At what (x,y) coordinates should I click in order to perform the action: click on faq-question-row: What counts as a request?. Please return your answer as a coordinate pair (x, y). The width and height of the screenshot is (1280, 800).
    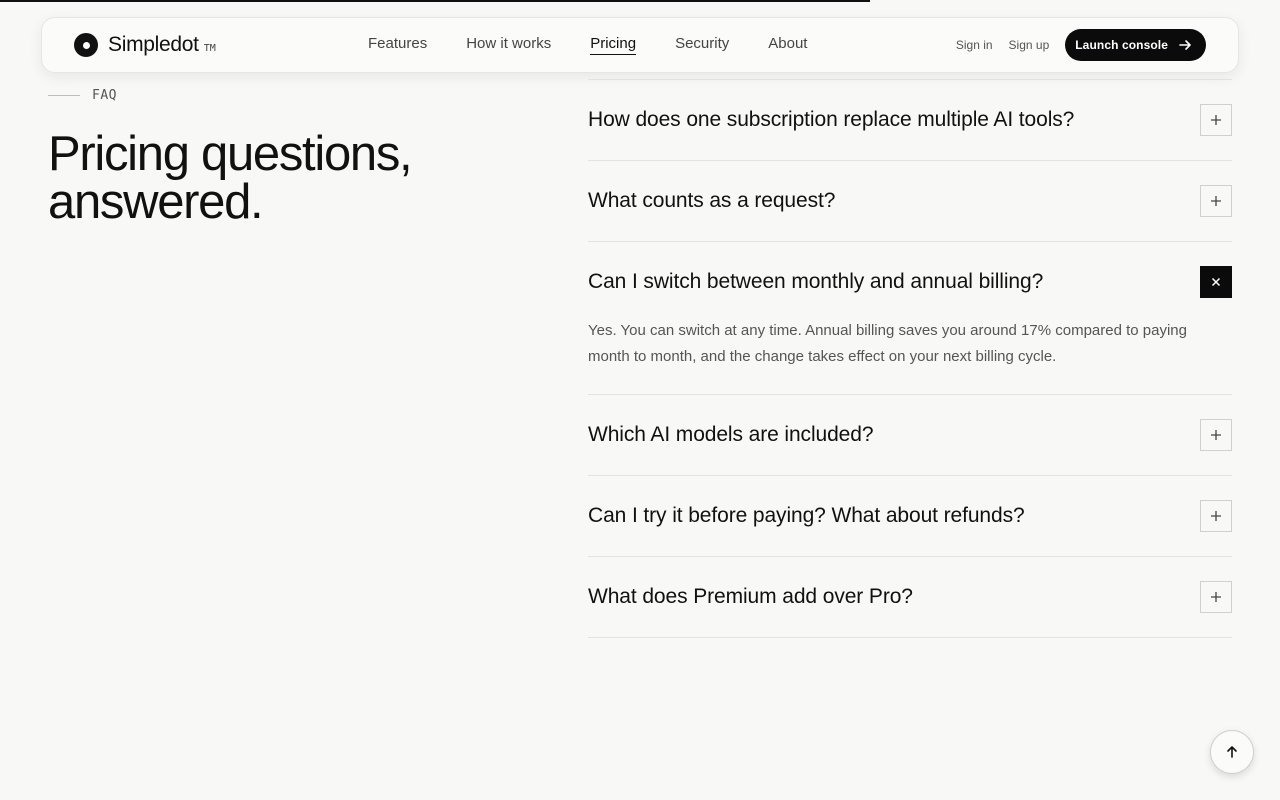
    Looking at the image, I should click on (910, 201).